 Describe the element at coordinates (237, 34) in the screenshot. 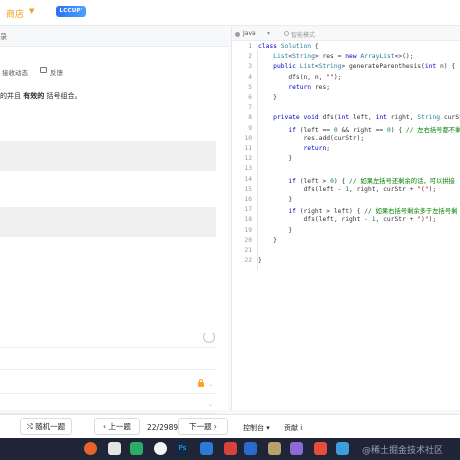

I see `language-icon` at that location.